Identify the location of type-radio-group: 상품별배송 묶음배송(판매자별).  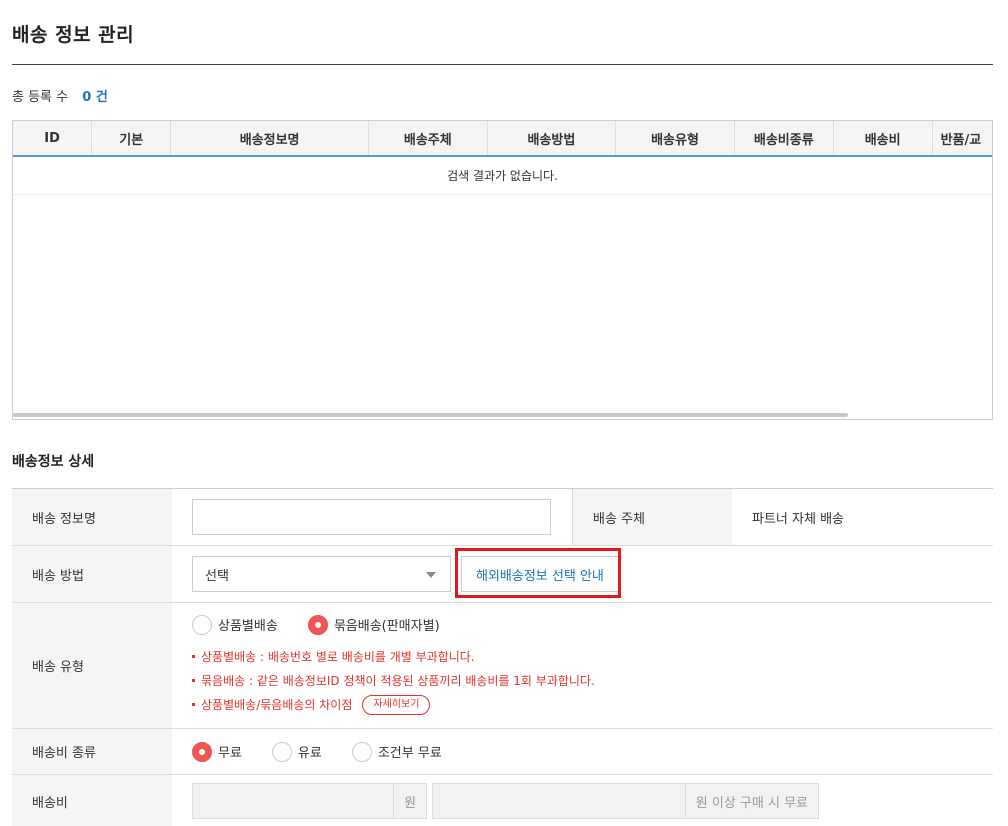
(331, 624).